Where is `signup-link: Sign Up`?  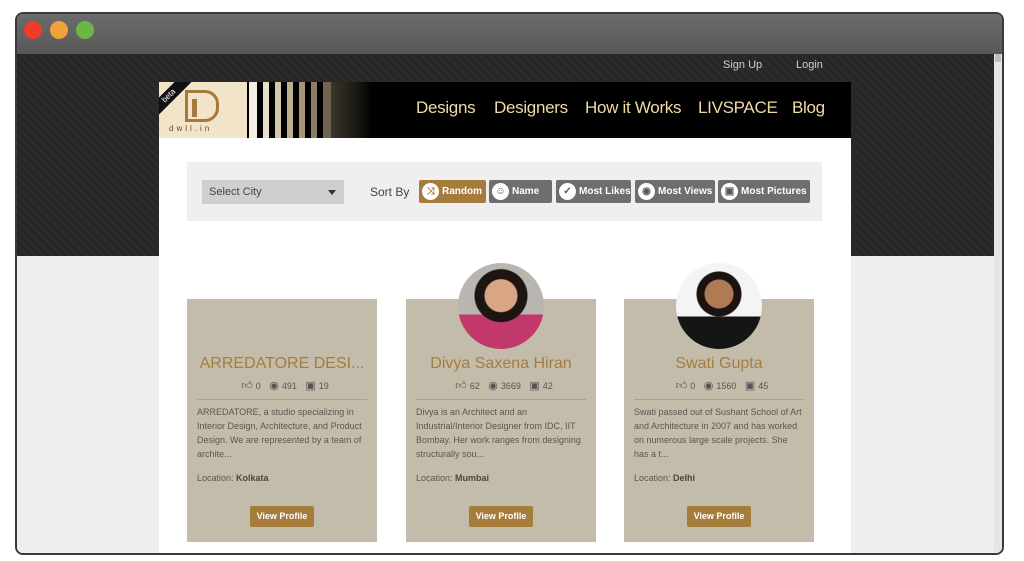
signup-link: Sign Up is located at coordinates (742, 65).